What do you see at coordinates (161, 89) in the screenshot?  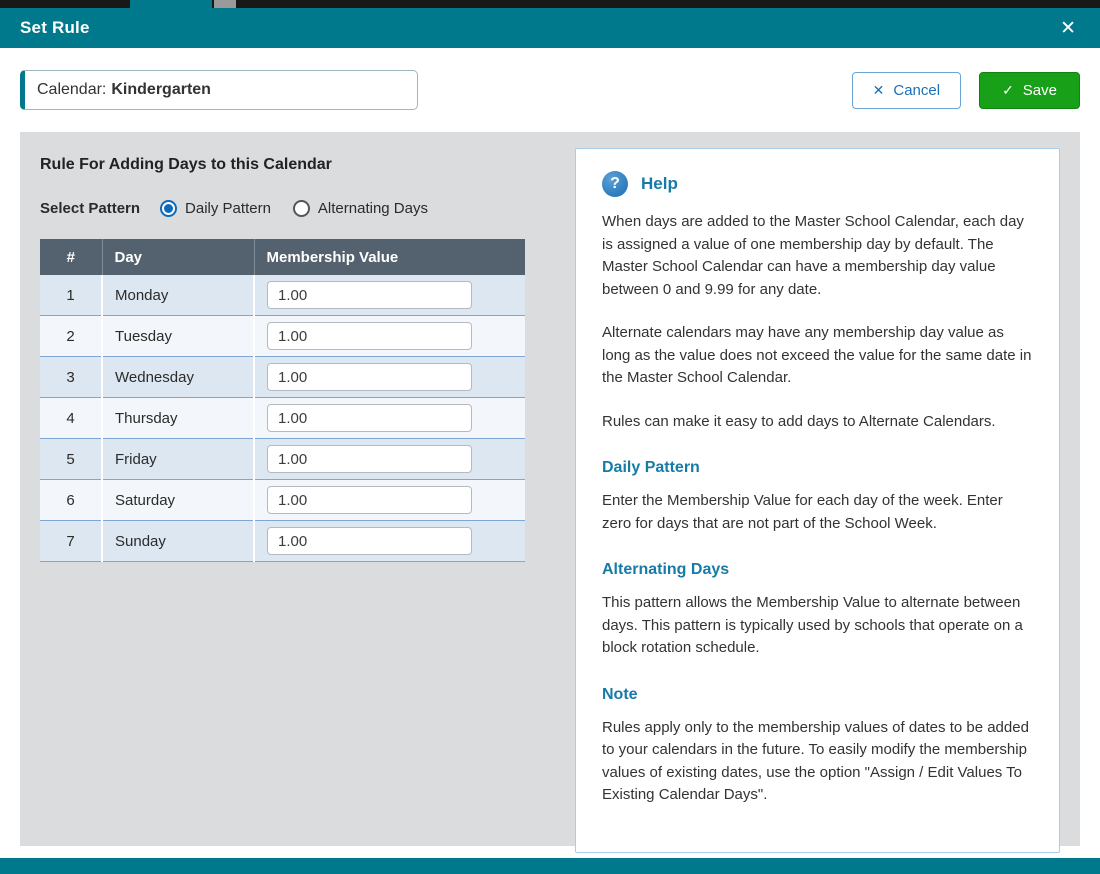 I see `calendar-value: Kindergarten` at bounding box center [161, 89].